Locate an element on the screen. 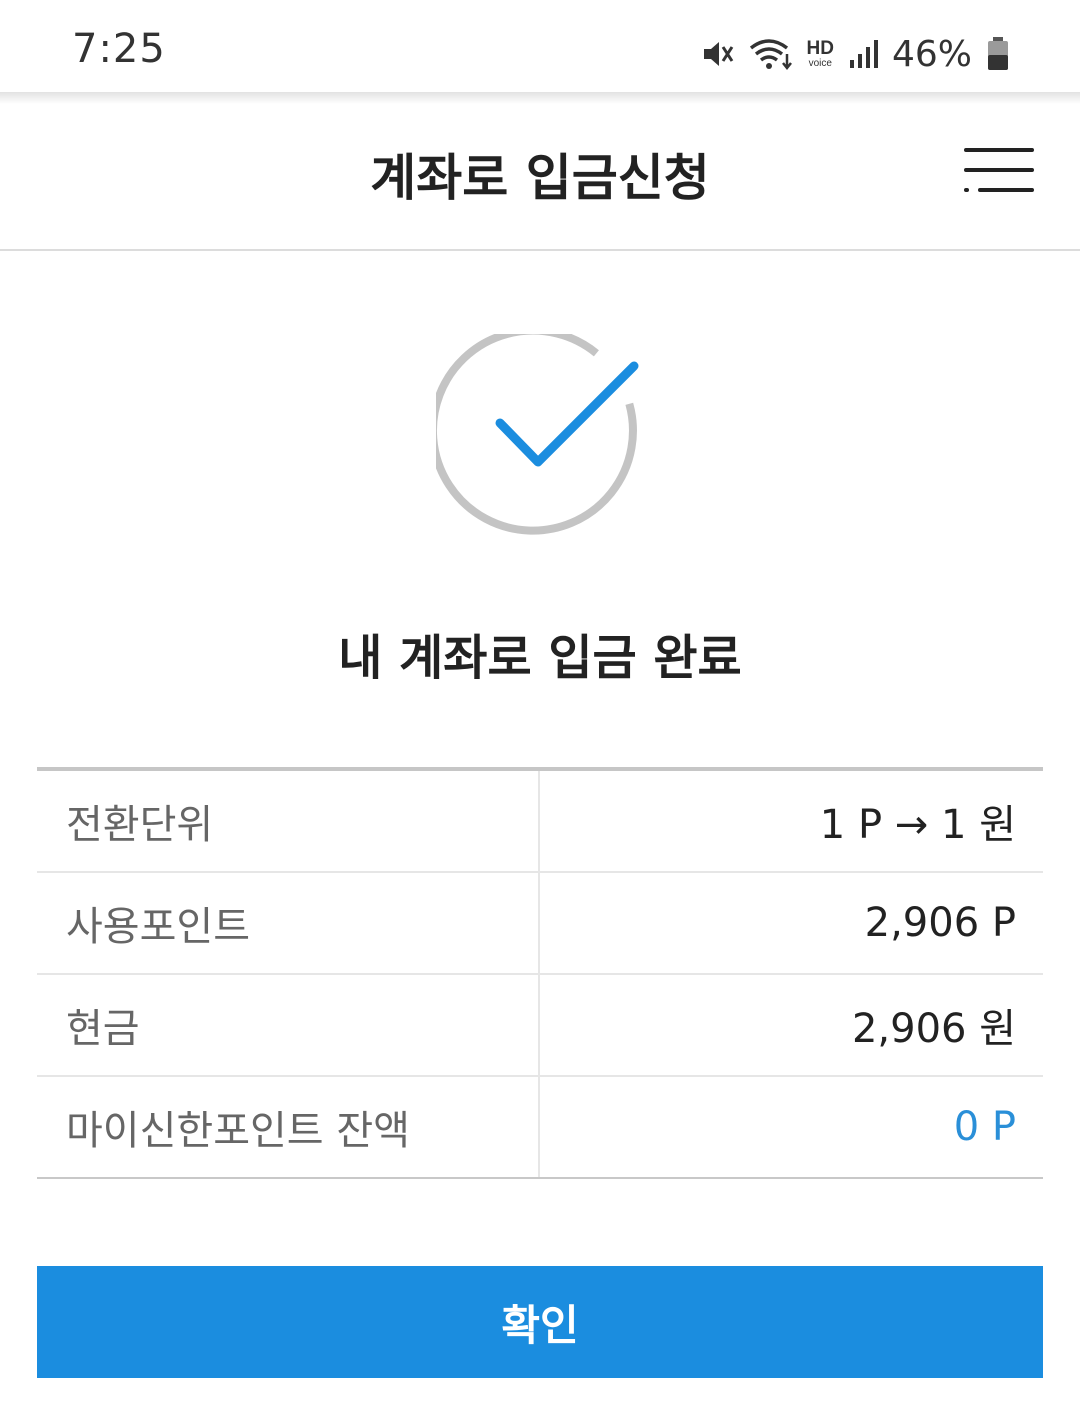 Image resolution: width=1080 pixels, height=1428 pixels. row-value: 2,906 원 is located at coordinates (933, 1029).